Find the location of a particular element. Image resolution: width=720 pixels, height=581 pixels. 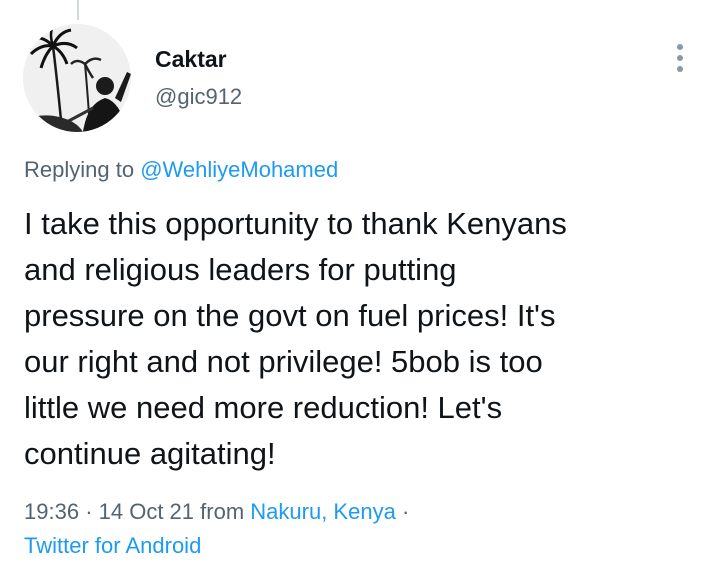

tweet-time: 19:36 is located at coordinates (51, 511).